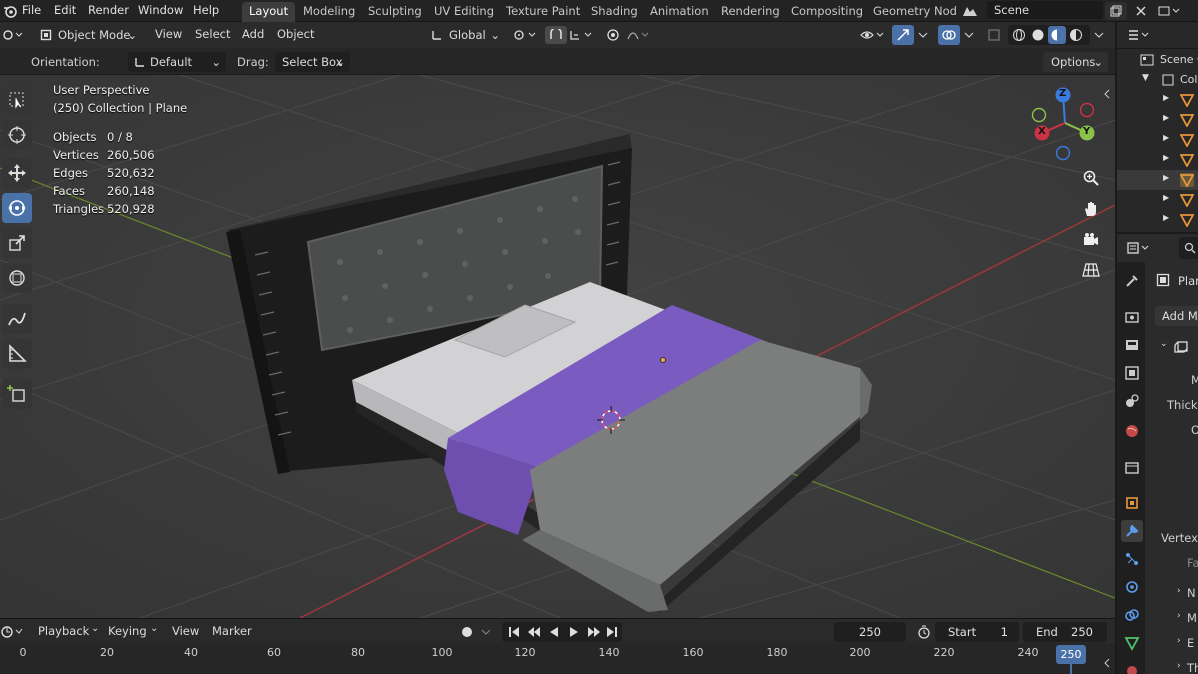 Image resolution: width=1198 pixels, height=674 pixels. I want to click on edge-data-section-label: E, so click(1190, 643).